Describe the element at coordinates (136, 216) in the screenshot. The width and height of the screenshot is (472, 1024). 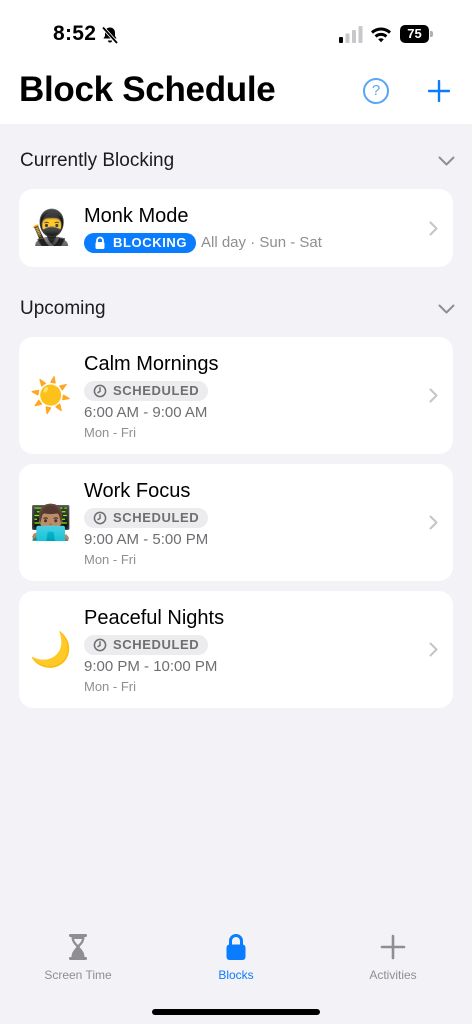
I see `block-title: Monk Mode` at that location.